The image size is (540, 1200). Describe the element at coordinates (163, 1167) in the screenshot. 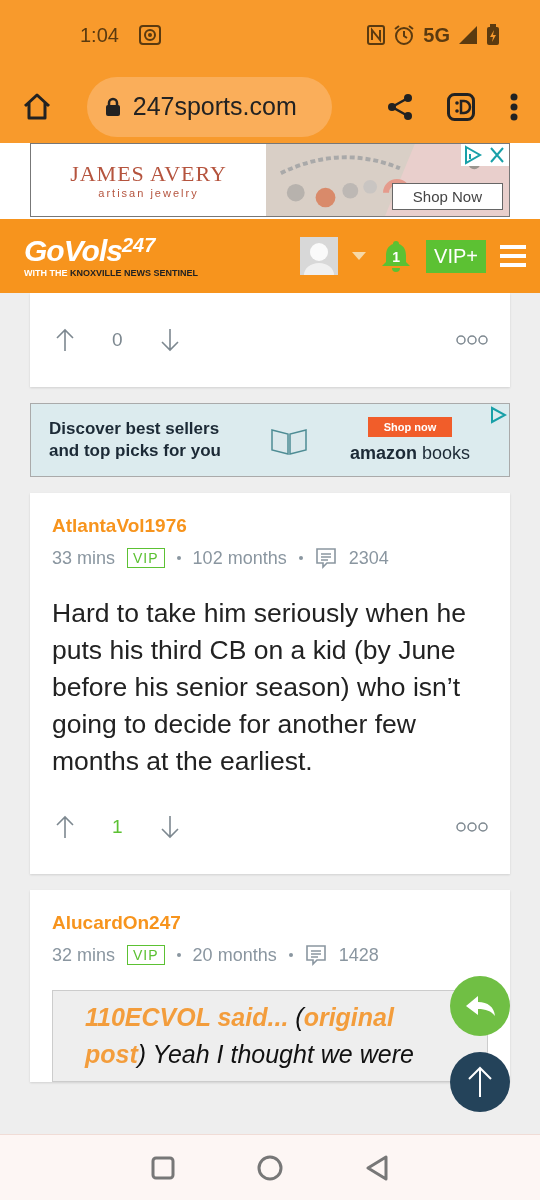

I see `recents-icon` at that location.